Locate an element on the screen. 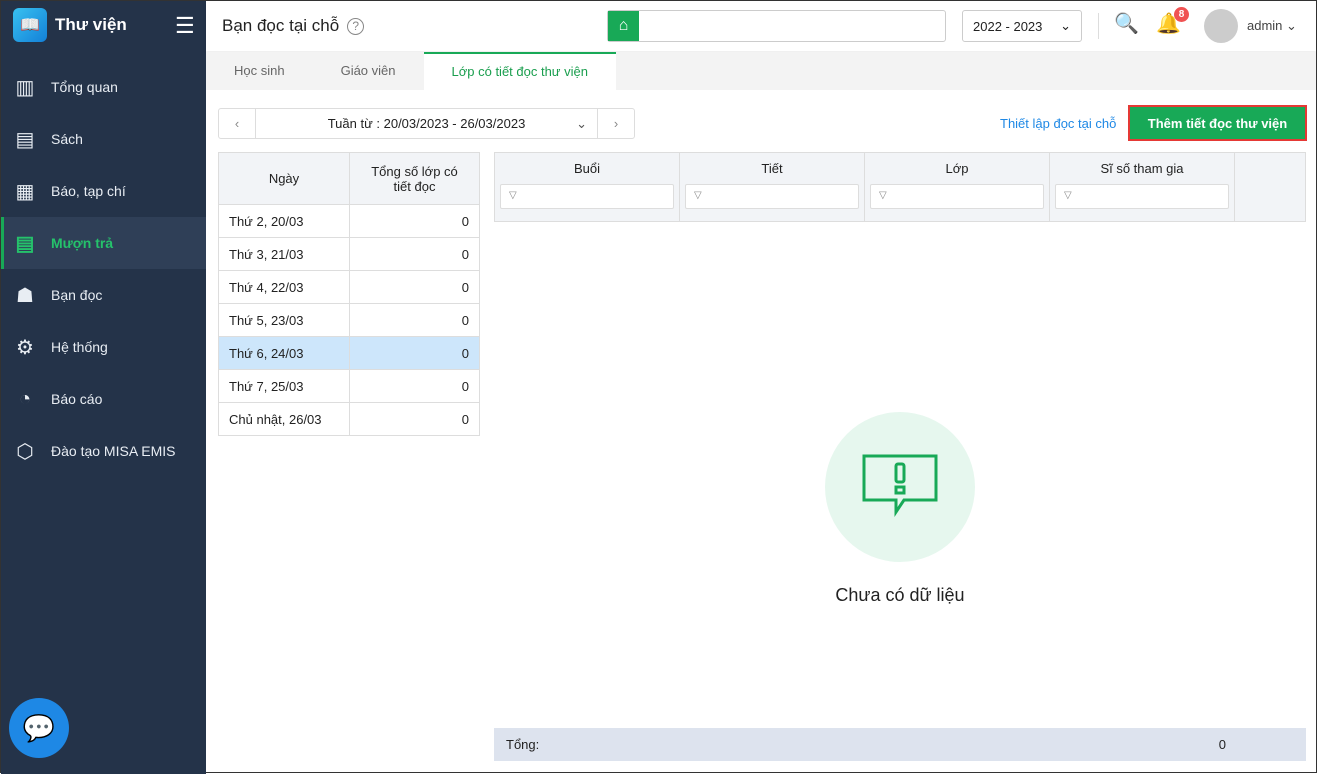  sidebar-item-overview: ▥ Tổng quan is located at coordinates (103, 87).